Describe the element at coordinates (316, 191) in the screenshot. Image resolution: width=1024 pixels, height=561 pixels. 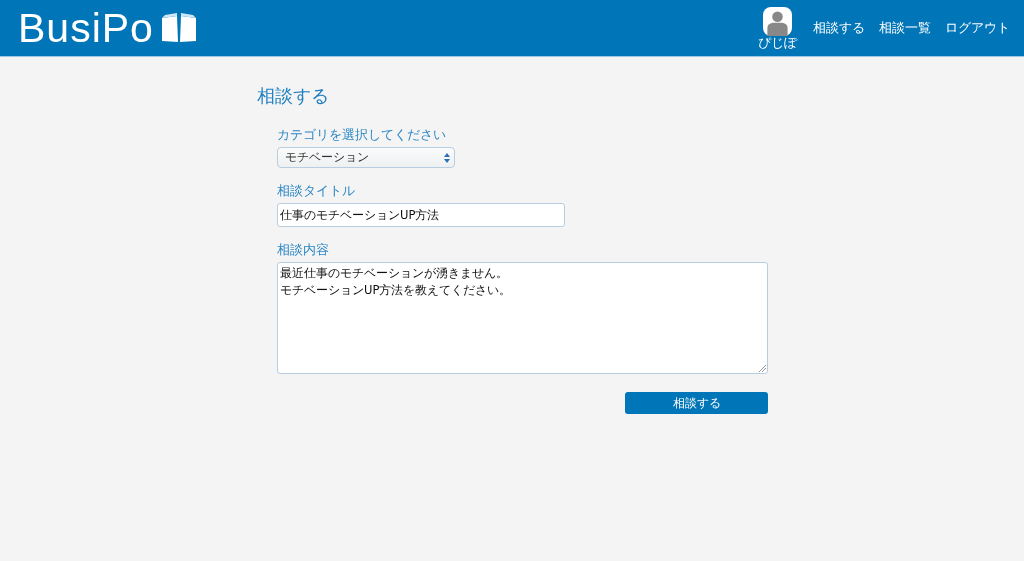
I see `field-label: 相談タイトル` at that location.